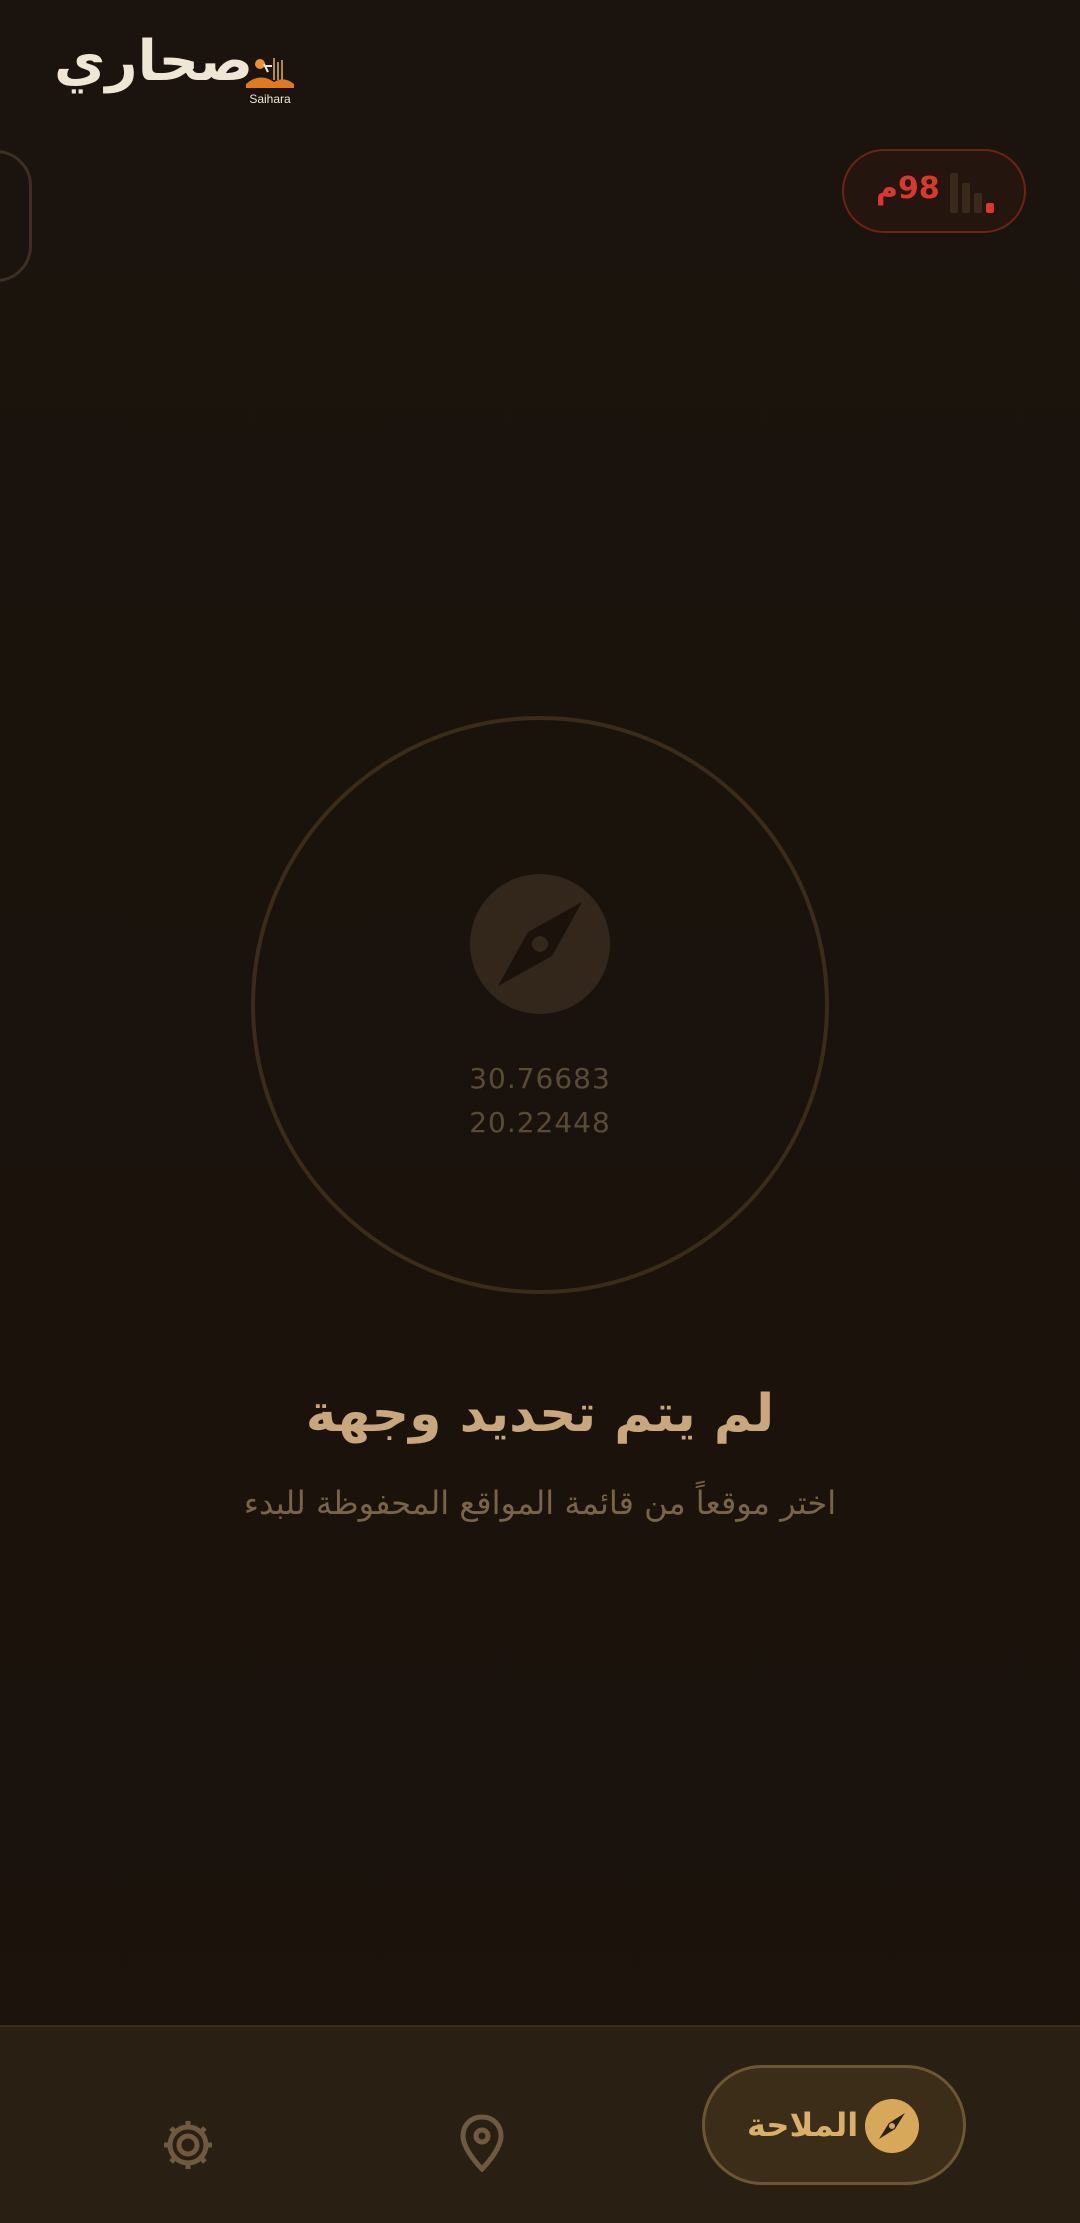  What do you see at coordinates (540, 2124) in the screenshot?
I see `bottom-nav: الملاحة` at bounding box center [540, 2124].